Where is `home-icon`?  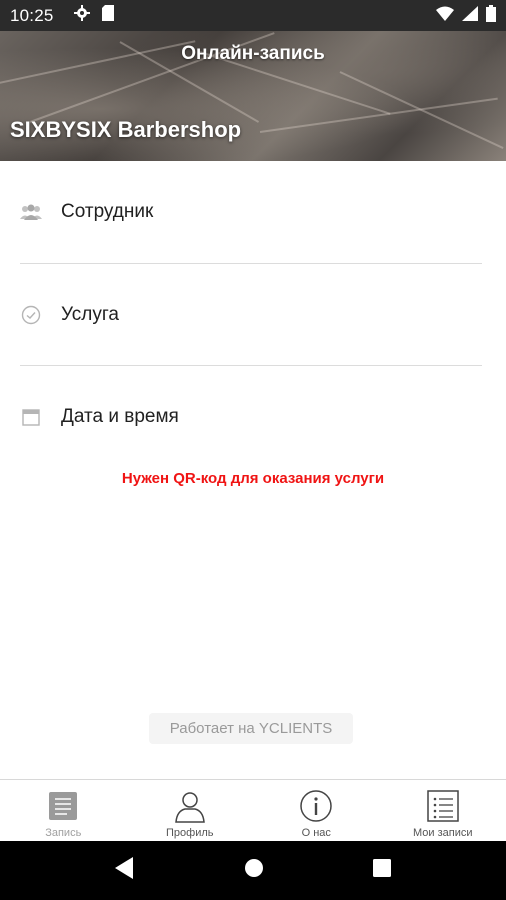 home-icon is located at coordinates (254, 870).